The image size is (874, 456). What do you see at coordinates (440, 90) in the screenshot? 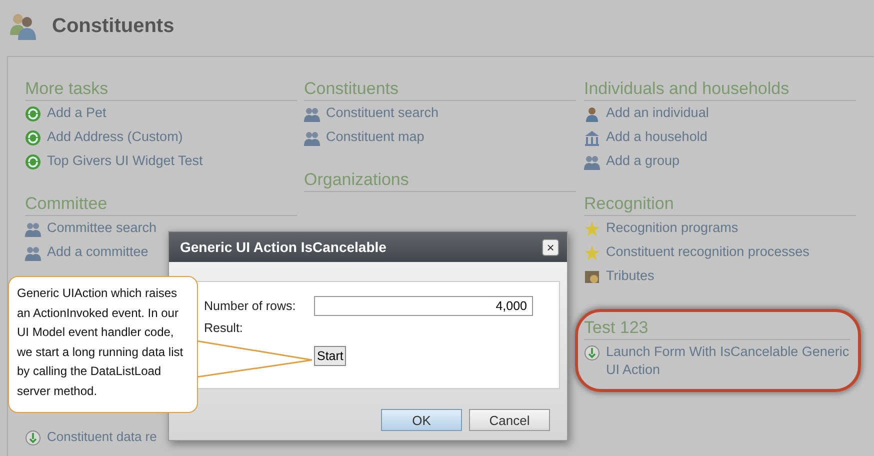
I see `section-heading: Constituents` at bounding box center [440, 90].